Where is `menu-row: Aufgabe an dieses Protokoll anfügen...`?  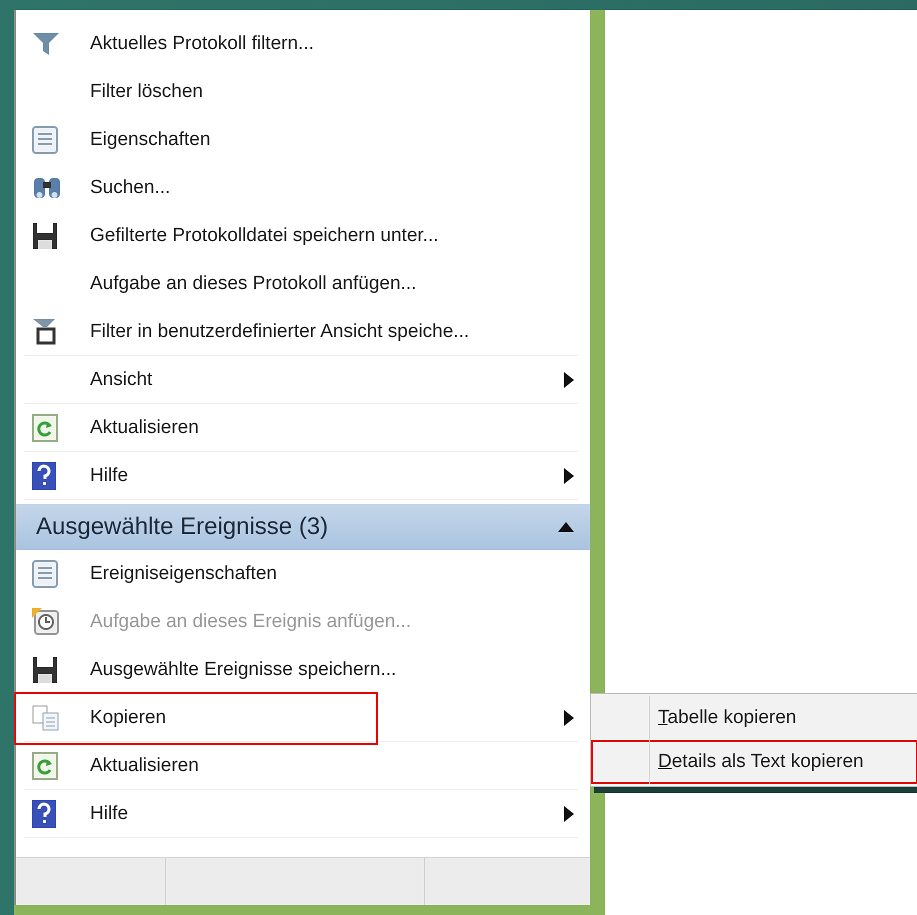
menu-row: Aufgabe an dieses Protokoll anfügen... is located at coordinates (301, 284).